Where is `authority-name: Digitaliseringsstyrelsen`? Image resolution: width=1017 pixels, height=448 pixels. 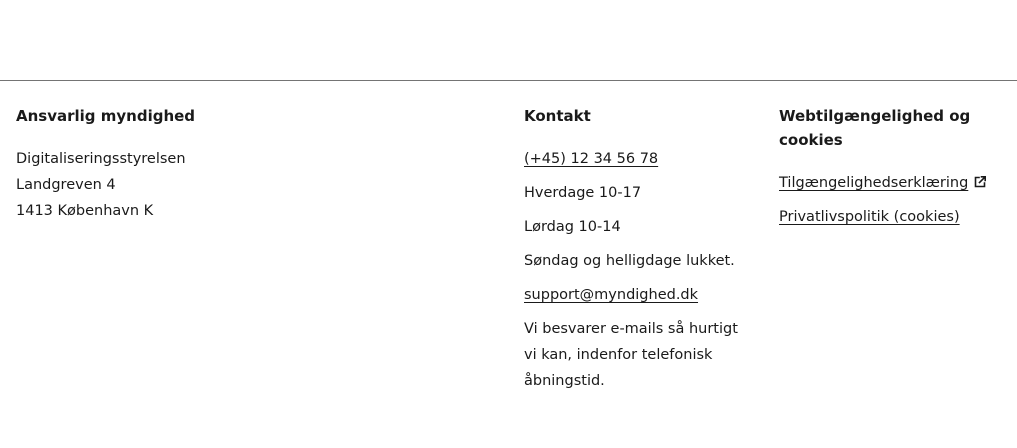 authority-name: Digitaliseringsstyrelsen is located at coordinates (101, 159).